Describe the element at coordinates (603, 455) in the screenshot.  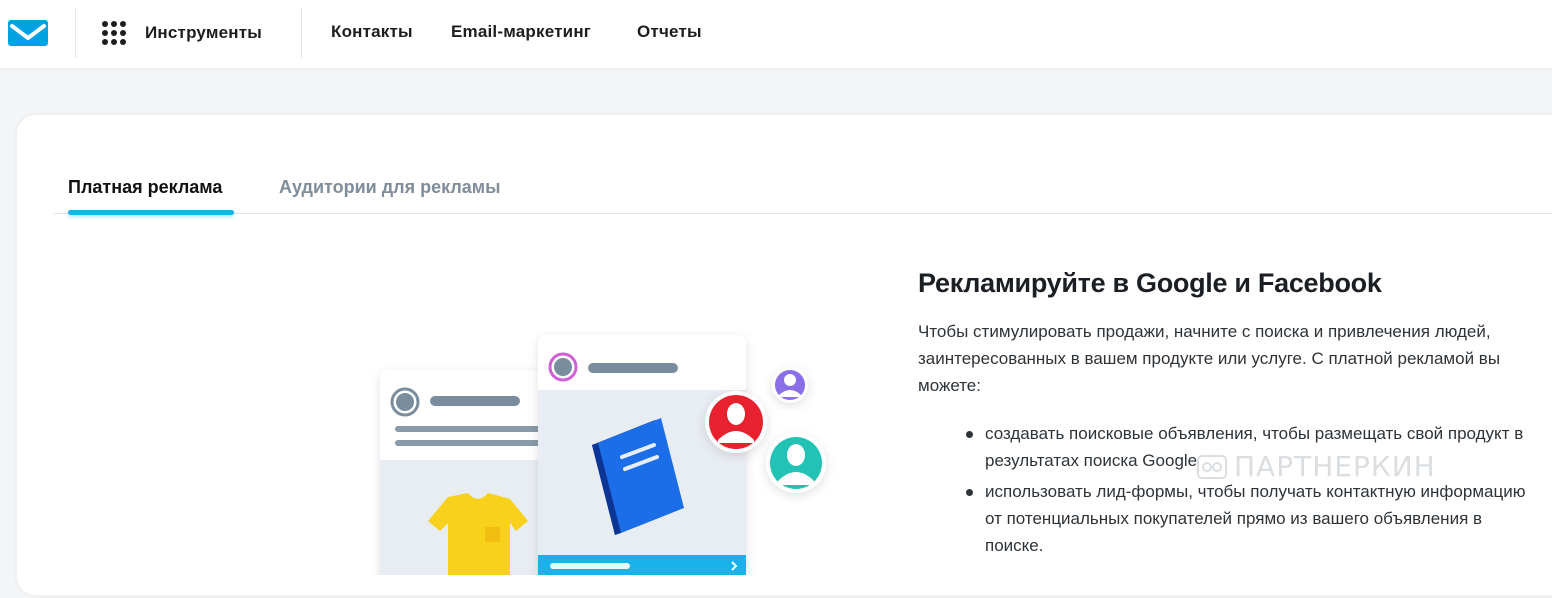
I see `ads-illustration` at that location.